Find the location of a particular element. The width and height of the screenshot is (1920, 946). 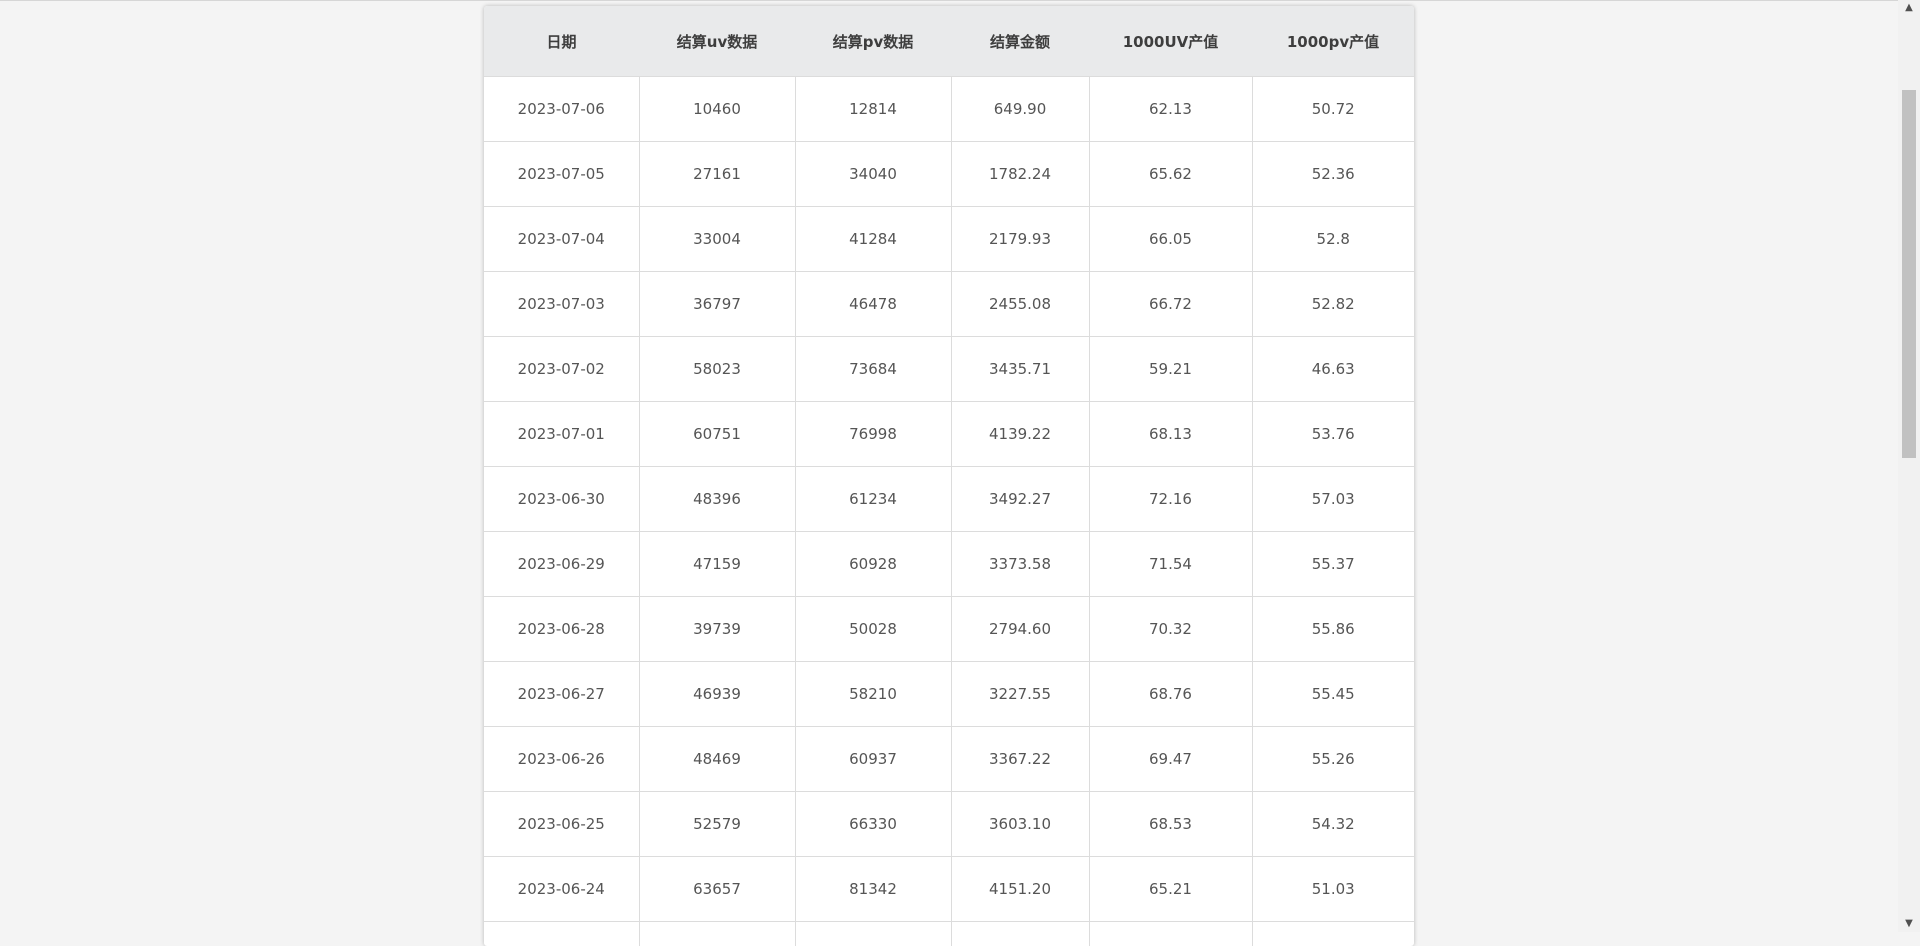

cell-date: 2023-06-27 is located at coordinates (561, 694).